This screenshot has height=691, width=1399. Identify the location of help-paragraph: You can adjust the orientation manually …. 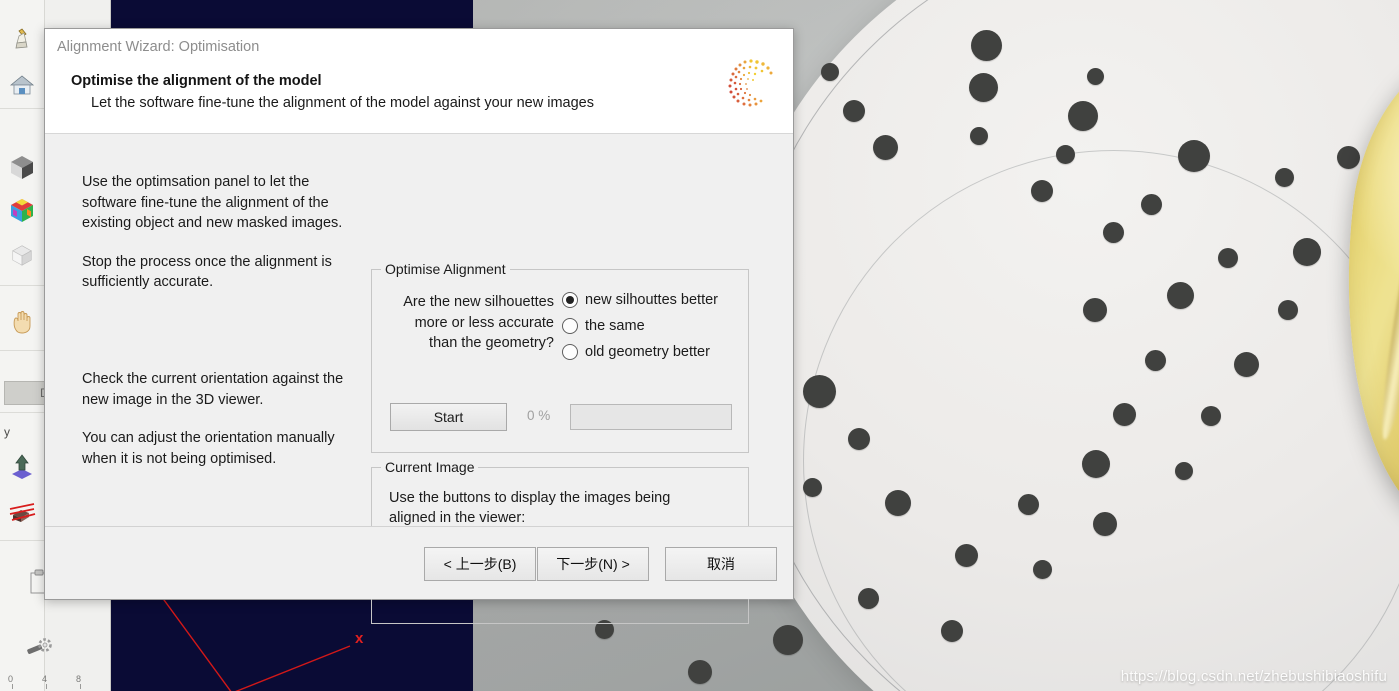
(208, 448).